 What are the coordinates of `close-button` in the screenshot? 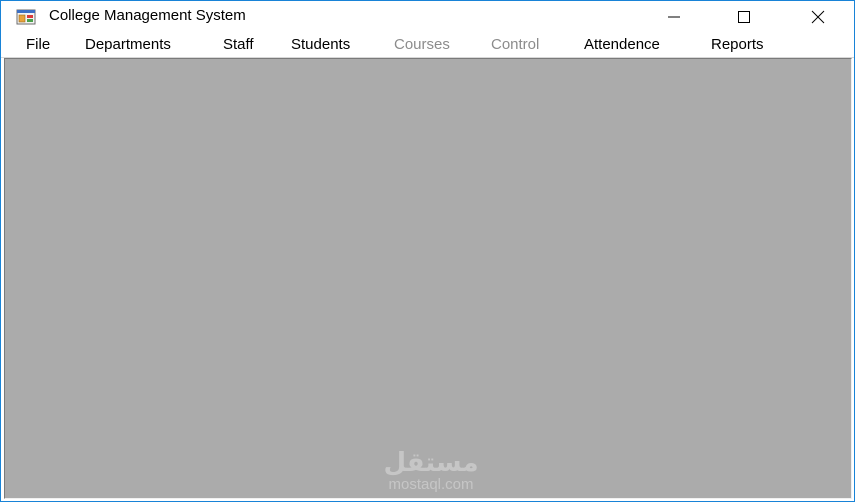 It's located at (818, 16).